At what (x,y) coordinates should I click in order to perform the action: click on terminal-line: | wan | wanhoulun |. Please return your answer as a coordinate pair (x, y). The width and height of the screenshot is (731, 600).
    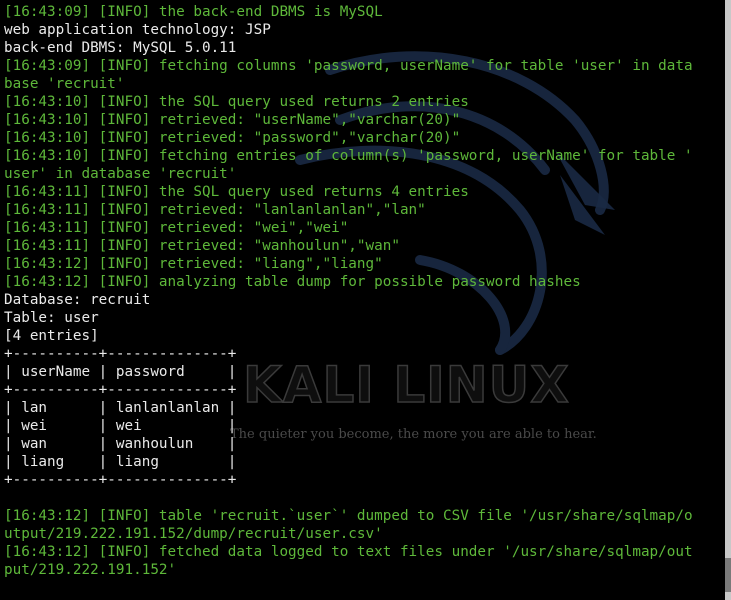
    Looking at the image, I should click on (120, 444).